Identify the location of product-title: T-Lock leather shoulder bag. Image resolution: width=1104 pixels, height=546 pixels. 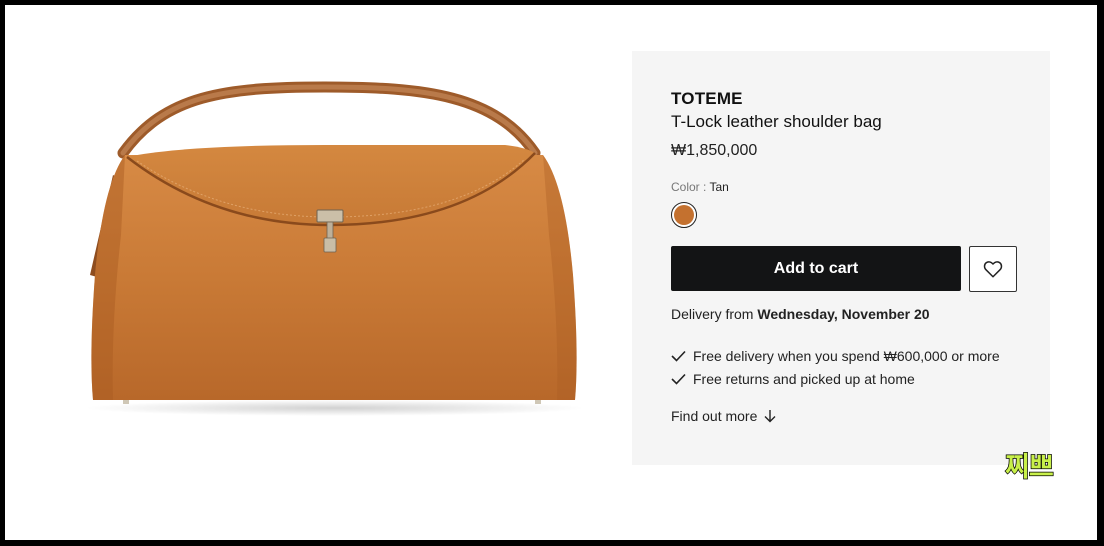
(776, 121).